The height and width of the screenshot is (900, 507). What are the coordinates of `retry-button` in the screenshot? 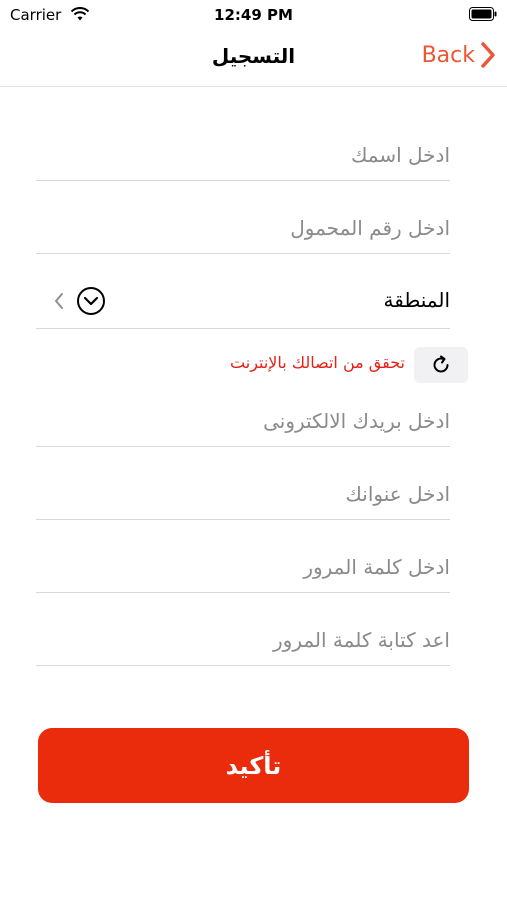 It's located at (441, 365).